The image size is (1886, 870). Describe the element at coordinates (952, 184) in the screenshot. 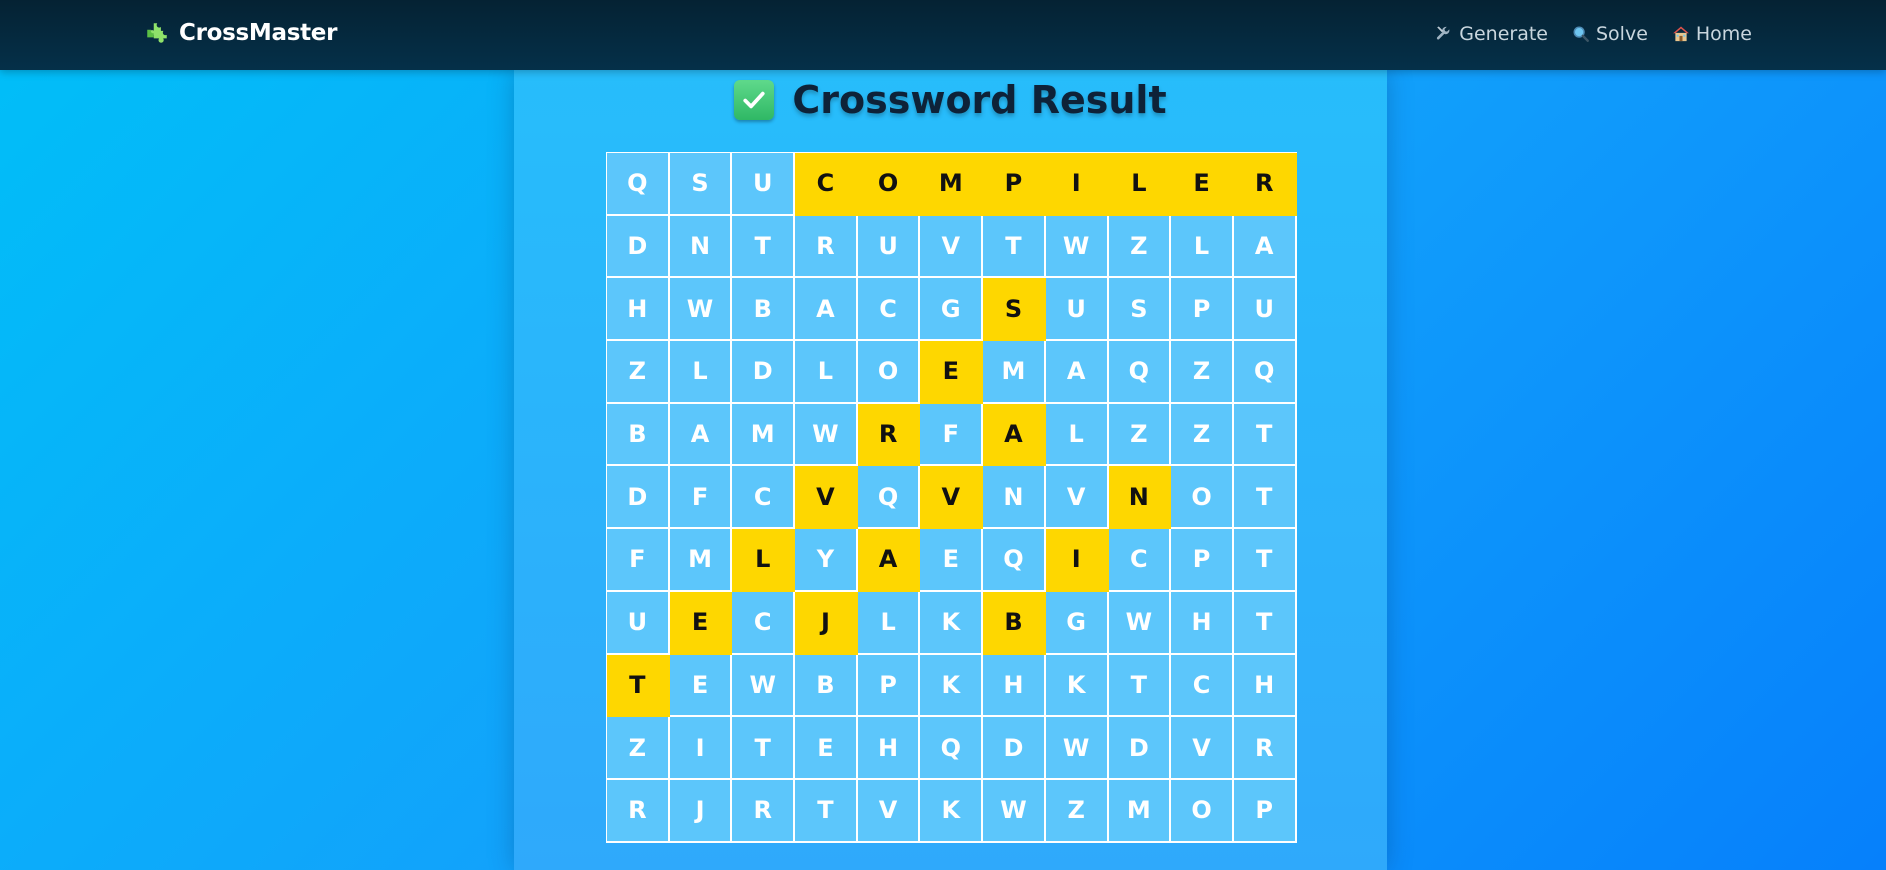

I see `highlighted-grid-cell: M` at that location.